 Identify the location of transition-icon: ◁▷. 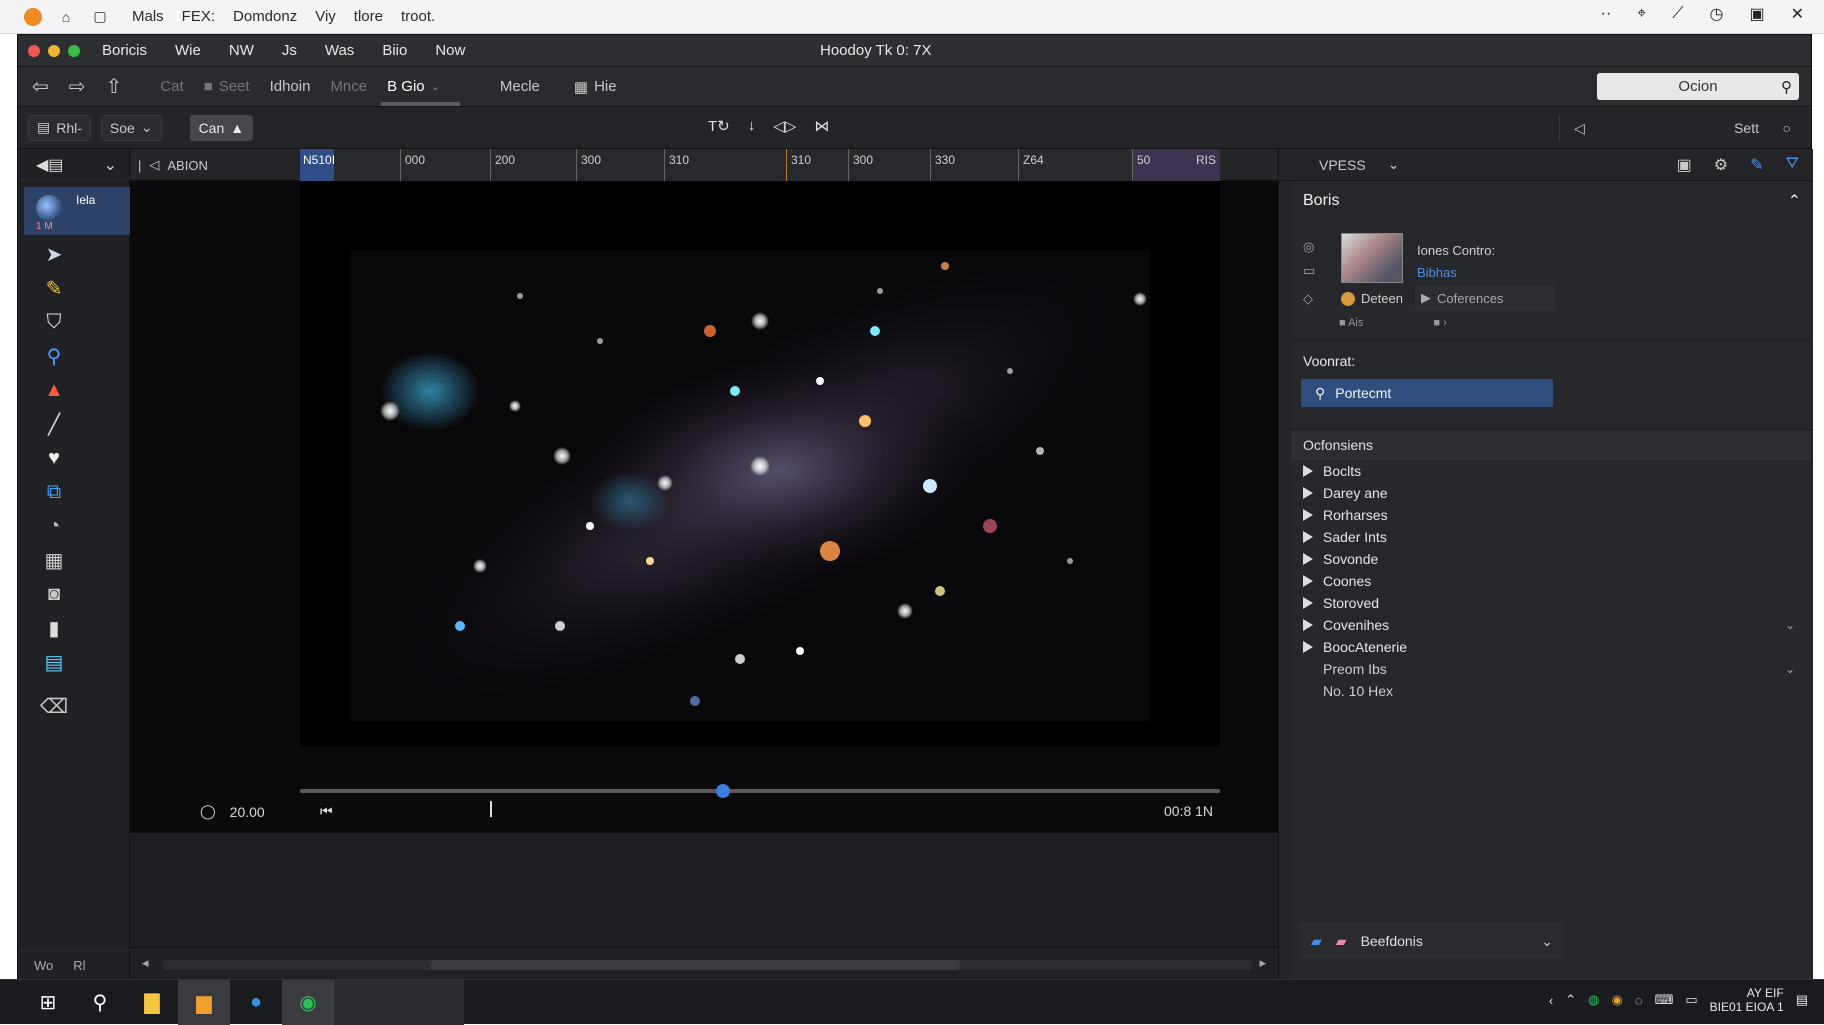
(784, 126).